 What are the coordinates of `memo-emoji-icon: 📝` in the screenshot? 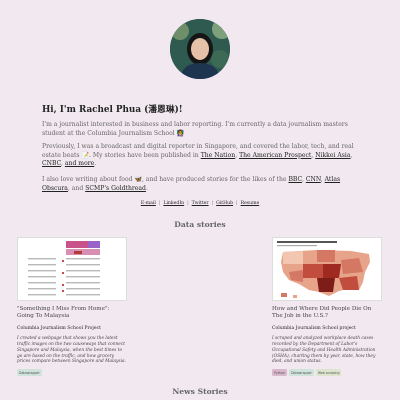 It's located at (85, 155).